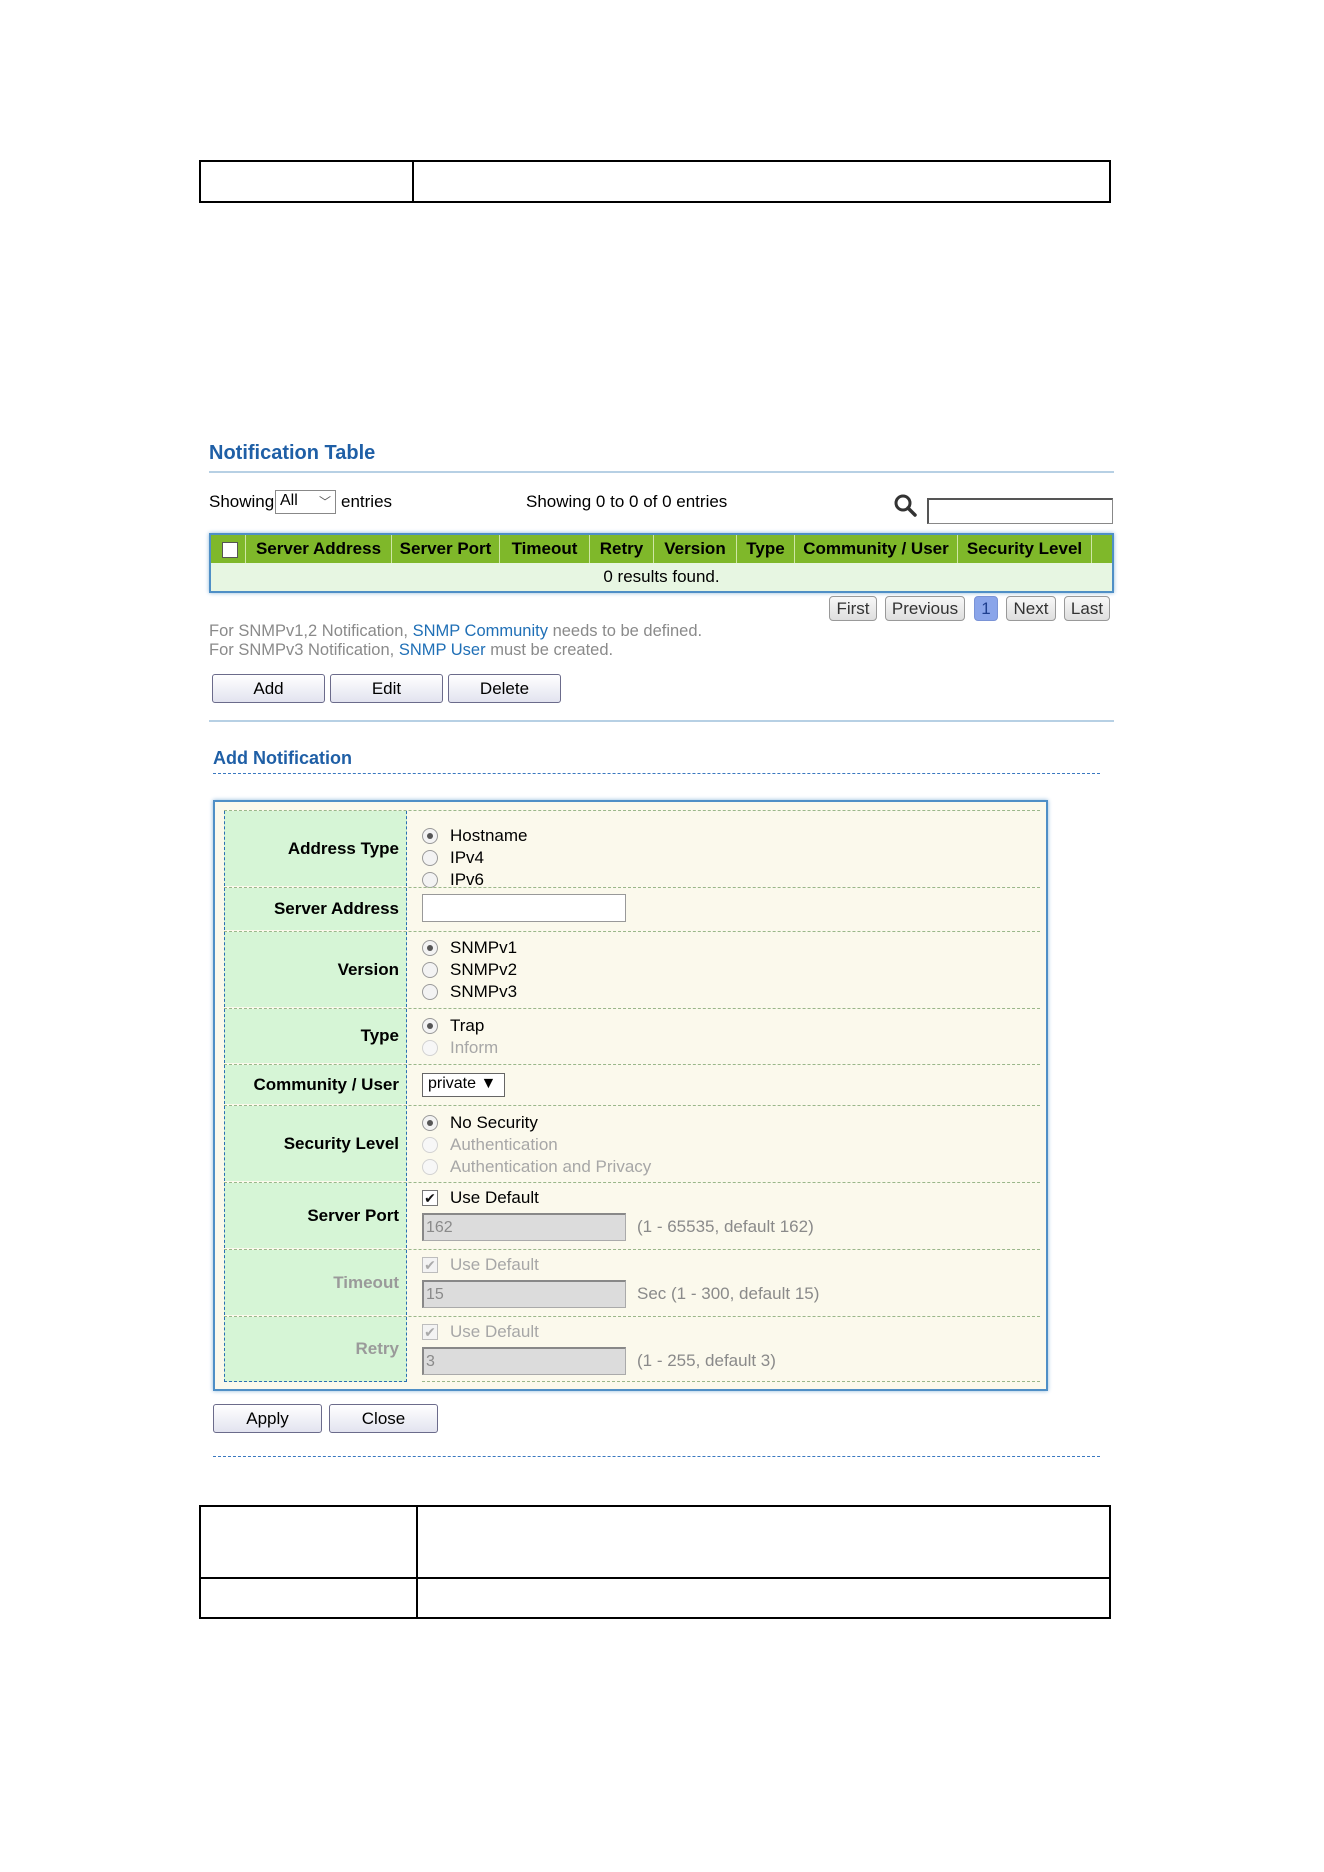  Describe the element at coordinates (632, 849) in the screenshot. I see `row-address-type: Address Type Hostname IPv4 IPv6` at that location.